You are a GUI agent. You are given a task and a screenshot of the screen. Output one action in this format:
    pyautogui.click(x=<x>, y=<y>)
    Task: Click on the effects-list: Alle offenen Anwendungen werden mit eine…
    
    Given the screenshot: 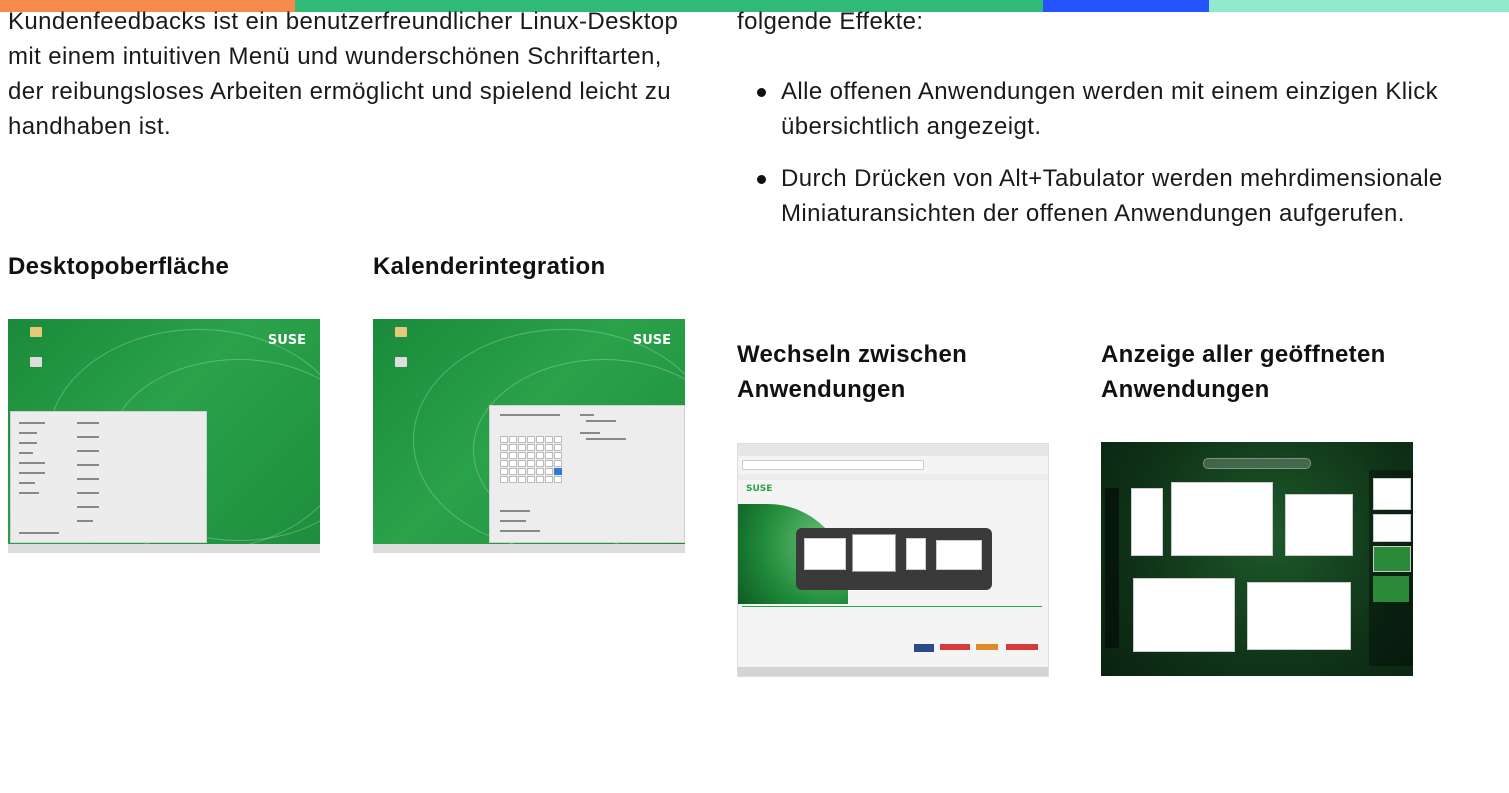 What is the action you would take?
    pyautogui.click(x=1123, y=161)
    